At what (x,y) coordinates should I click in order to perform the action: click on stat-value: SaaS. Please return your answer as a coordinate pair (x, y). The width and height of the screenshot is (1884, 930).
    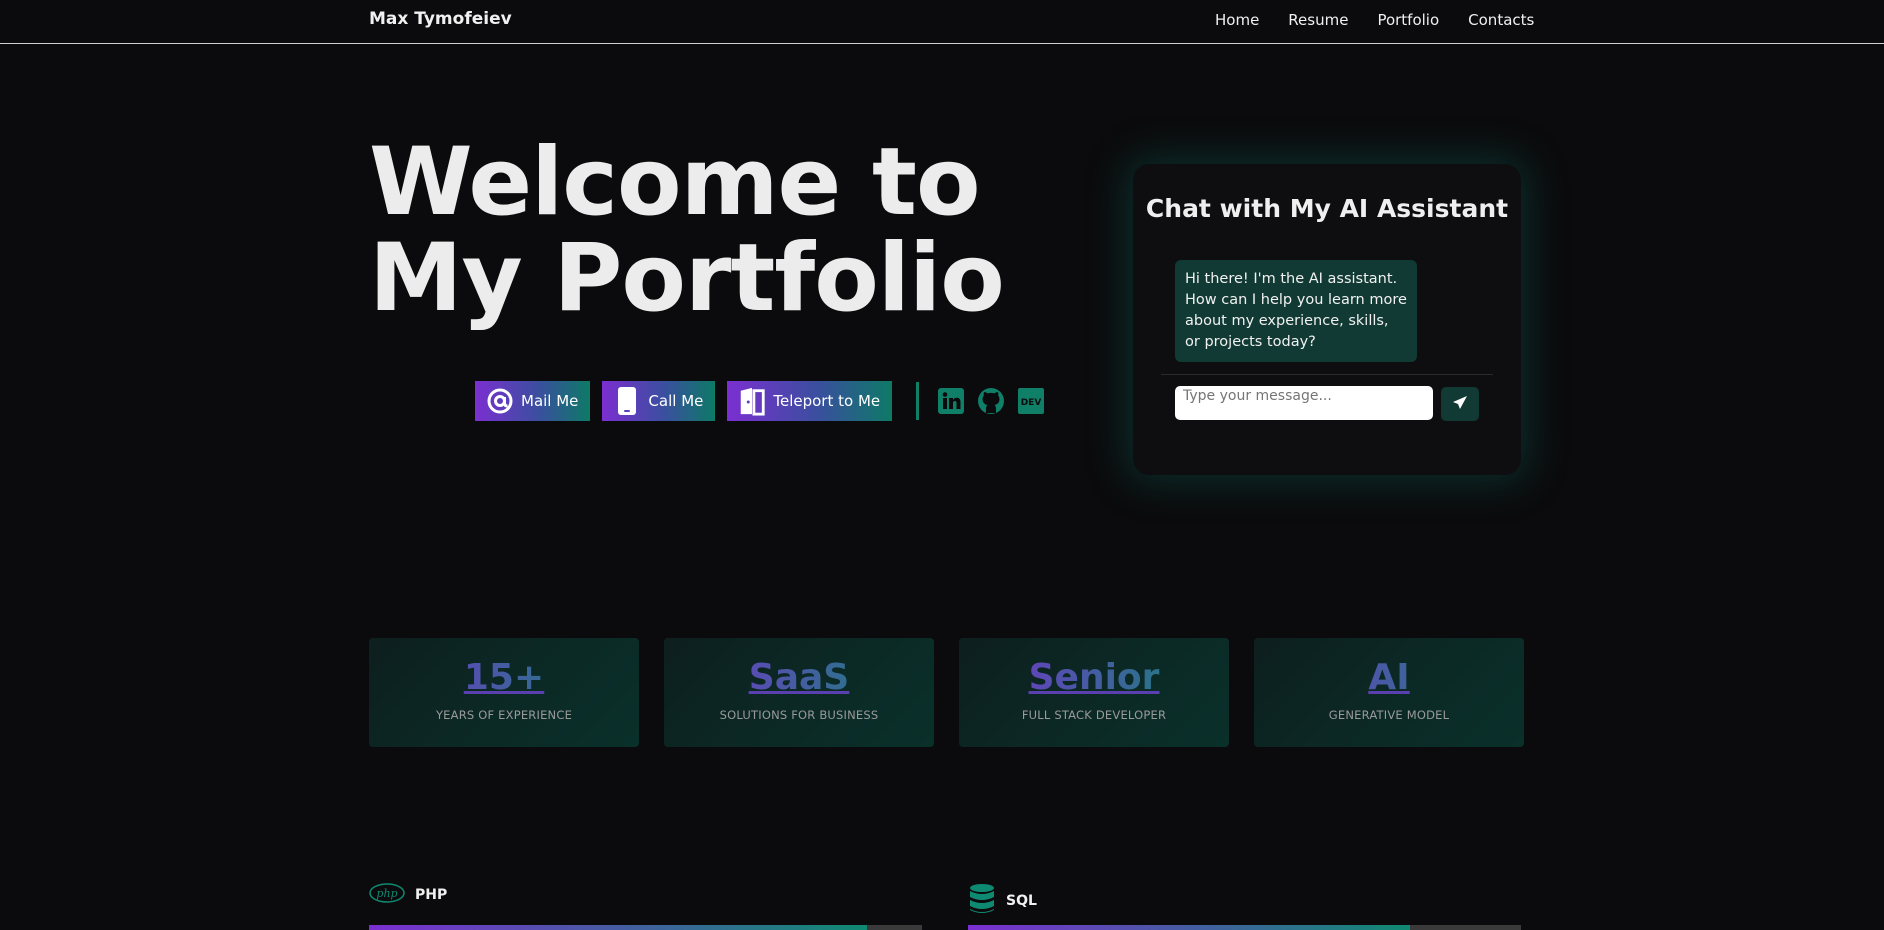
    Looking at the image, I should click on (799, 678).